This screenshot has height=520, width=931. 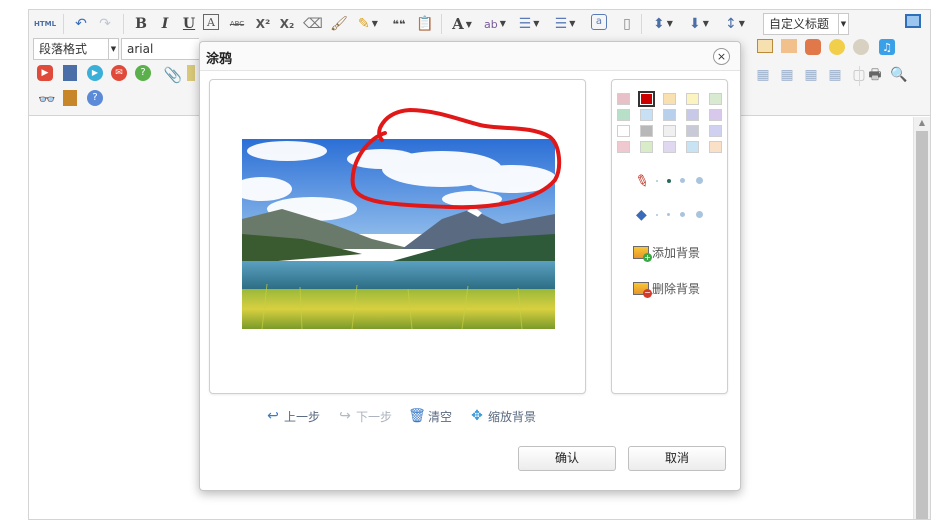 What do you see at coordinates (143, 73) in the screenshot?
I see `help-circle-icon: ?` at bounding box center [143, 73].